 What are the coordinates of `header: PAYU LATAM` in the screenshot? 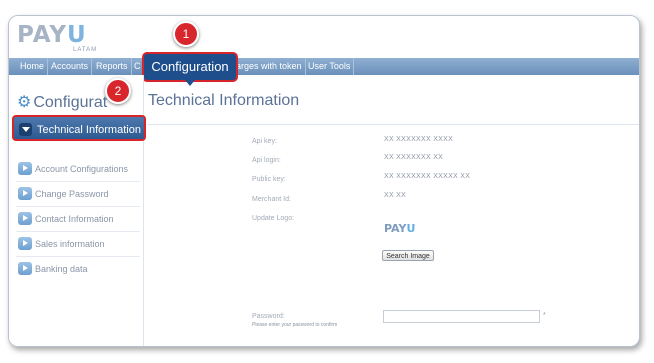 It's located at (324, 37).